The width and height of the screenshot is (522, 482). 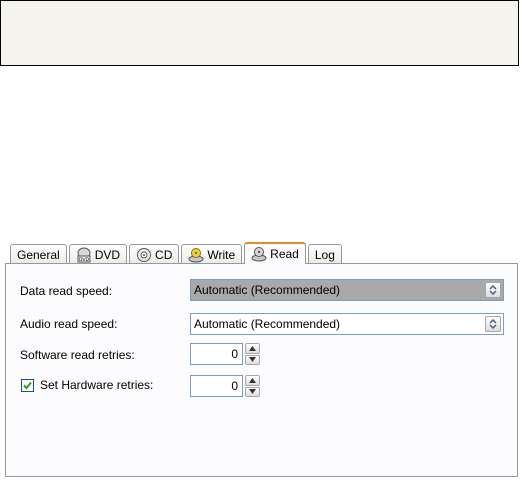 I want to click on checkmark-icon, so click(x=27, y=385).